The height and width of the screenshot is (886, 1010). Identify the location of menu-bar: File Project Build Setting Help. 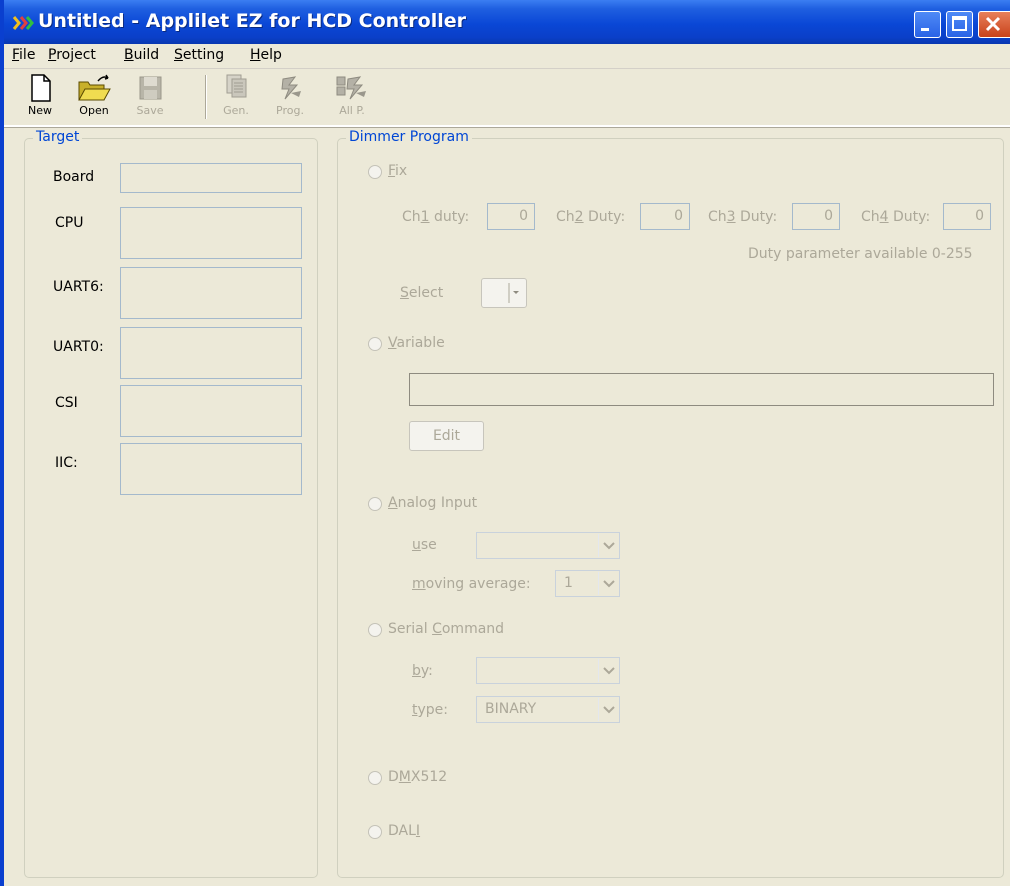
(507, 56).